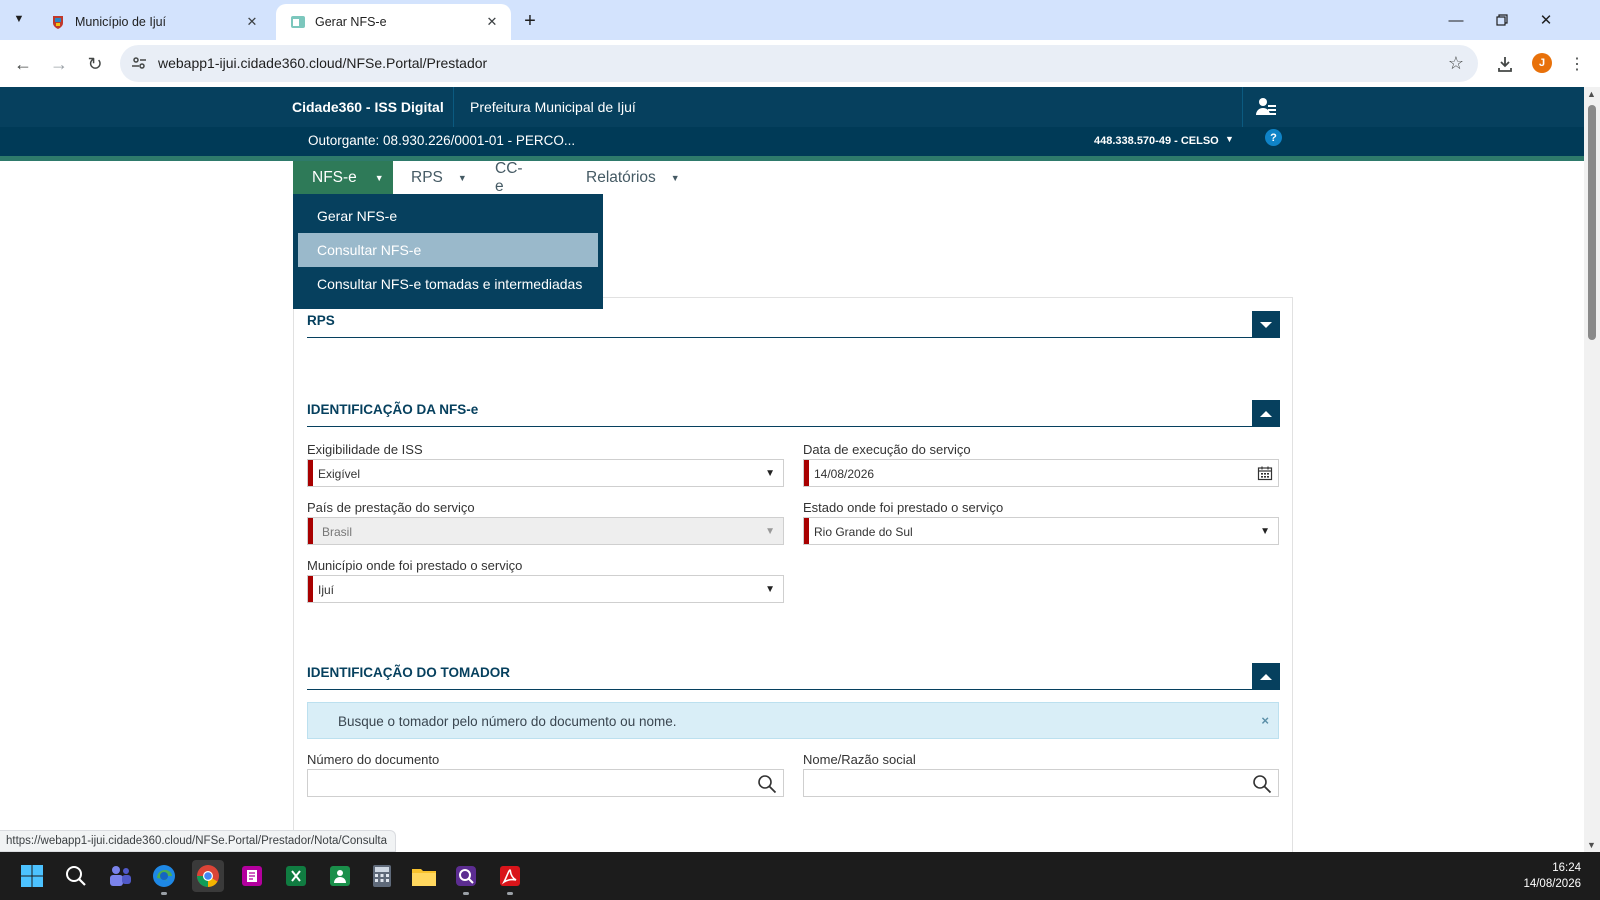 The height and width of the screenshot is (900, 1600). I want to click on menu-cce: CC-e, so click(509, 177).